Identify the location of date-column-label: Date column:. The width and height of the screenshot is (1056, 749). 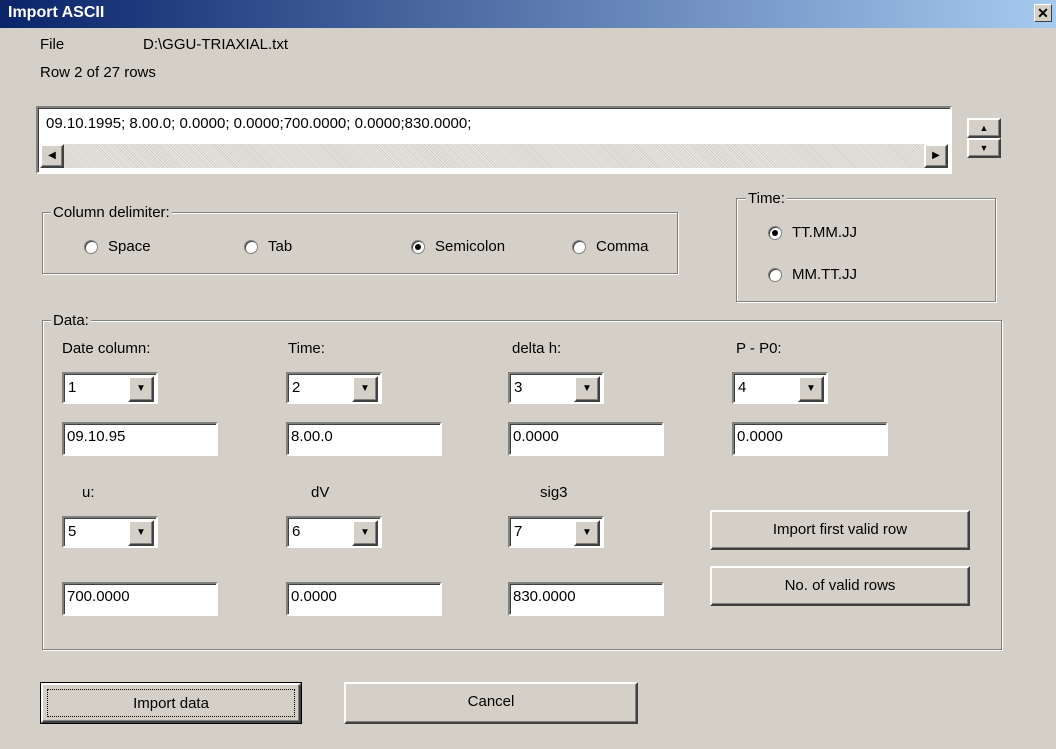
(106, 348).